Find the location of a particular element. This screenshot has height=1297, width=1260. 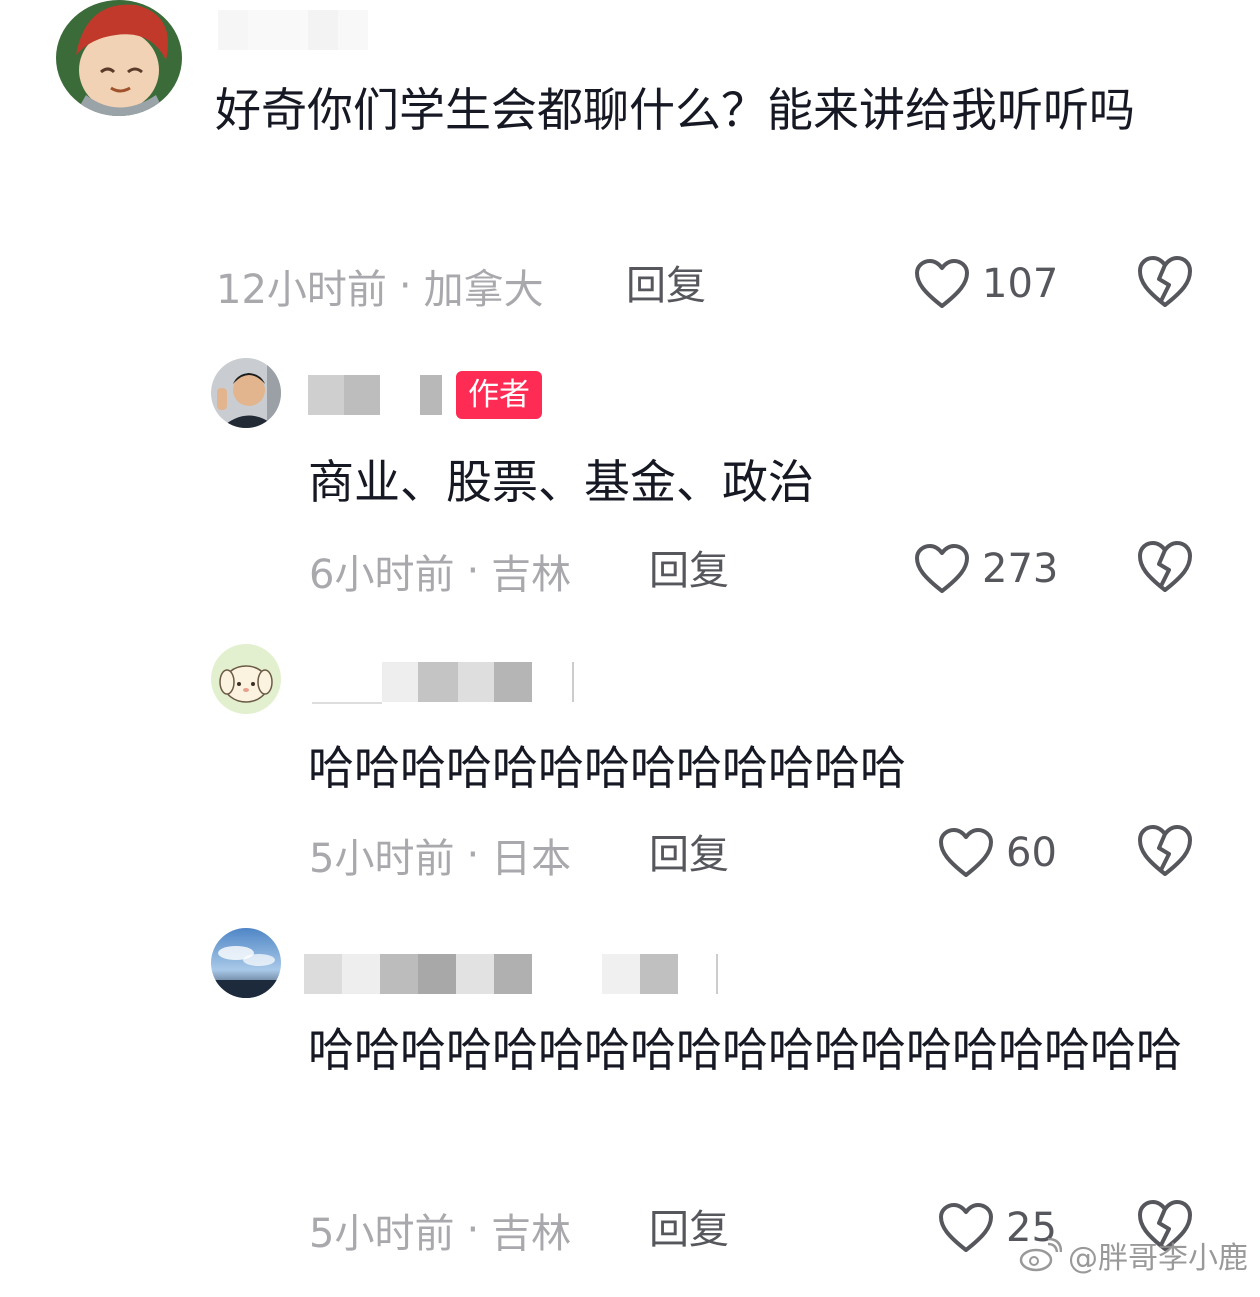

timestamp: 6小时前 is located at coordinates (382, 575).